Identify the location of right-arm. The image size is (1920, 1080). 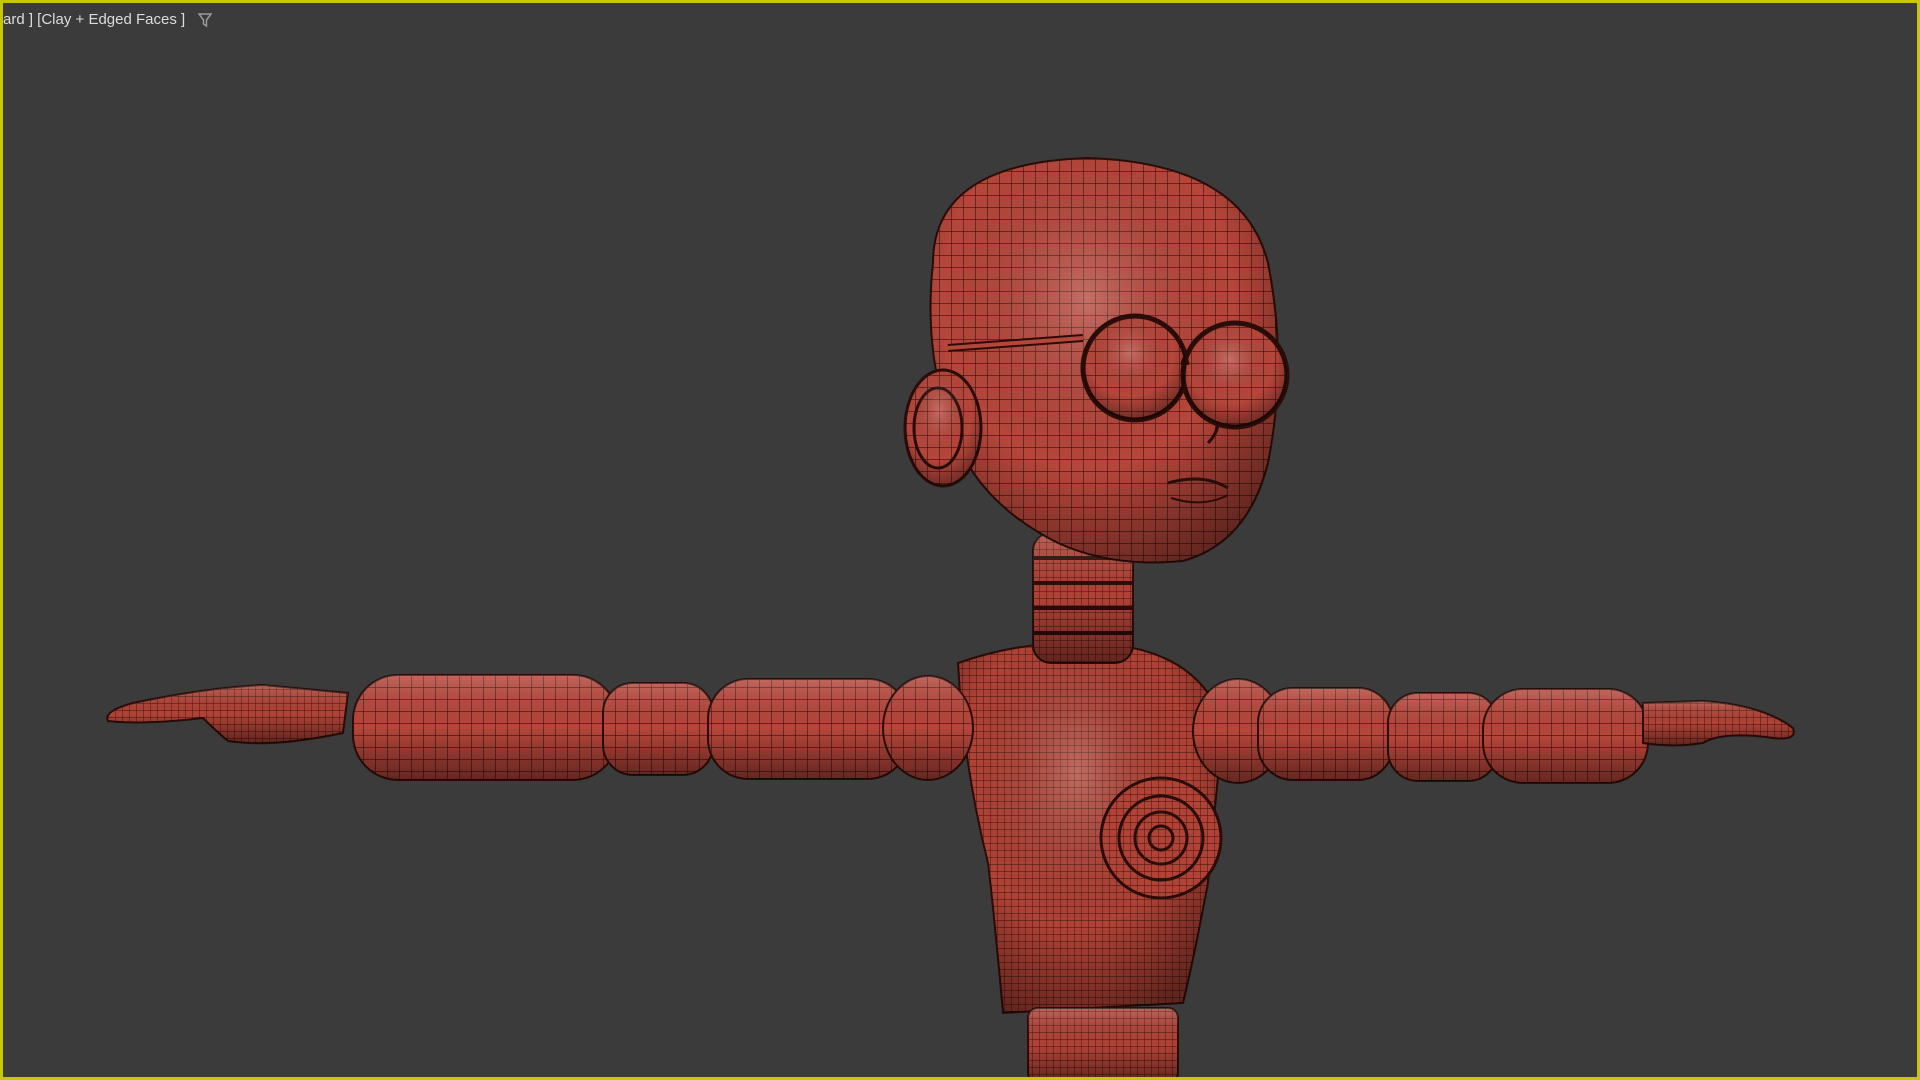
(1493, 731).